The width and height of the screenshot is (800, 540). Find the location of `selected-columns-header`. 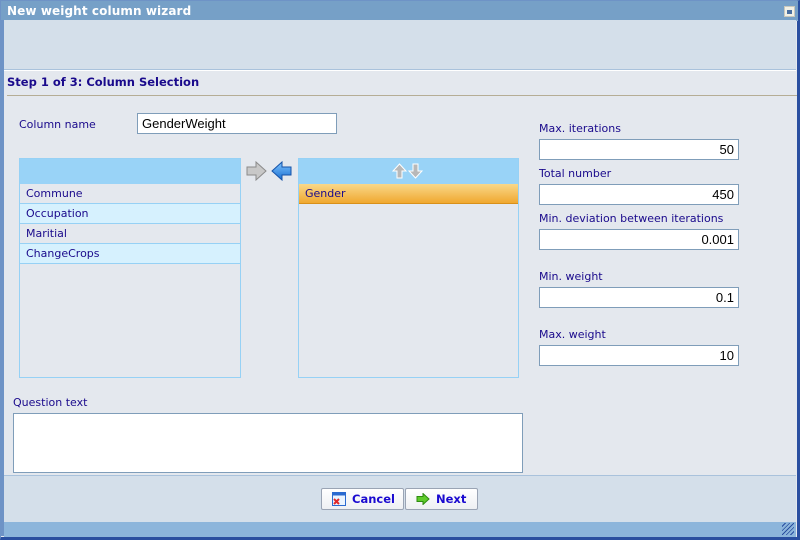

selected-columns-header is located at coordinates (408, 171).